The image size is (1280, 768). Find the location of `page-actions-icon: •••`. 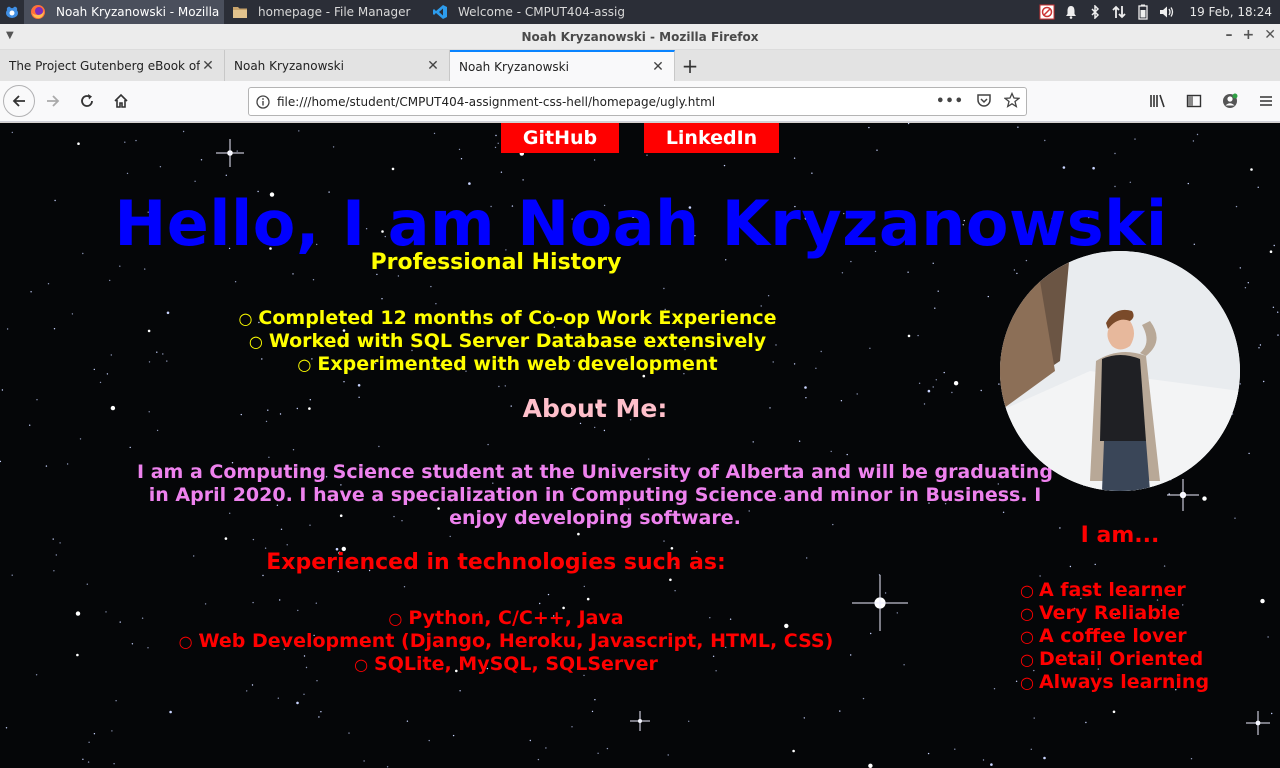

page-actions-icon: ••• is located at coordinates (950, 101).